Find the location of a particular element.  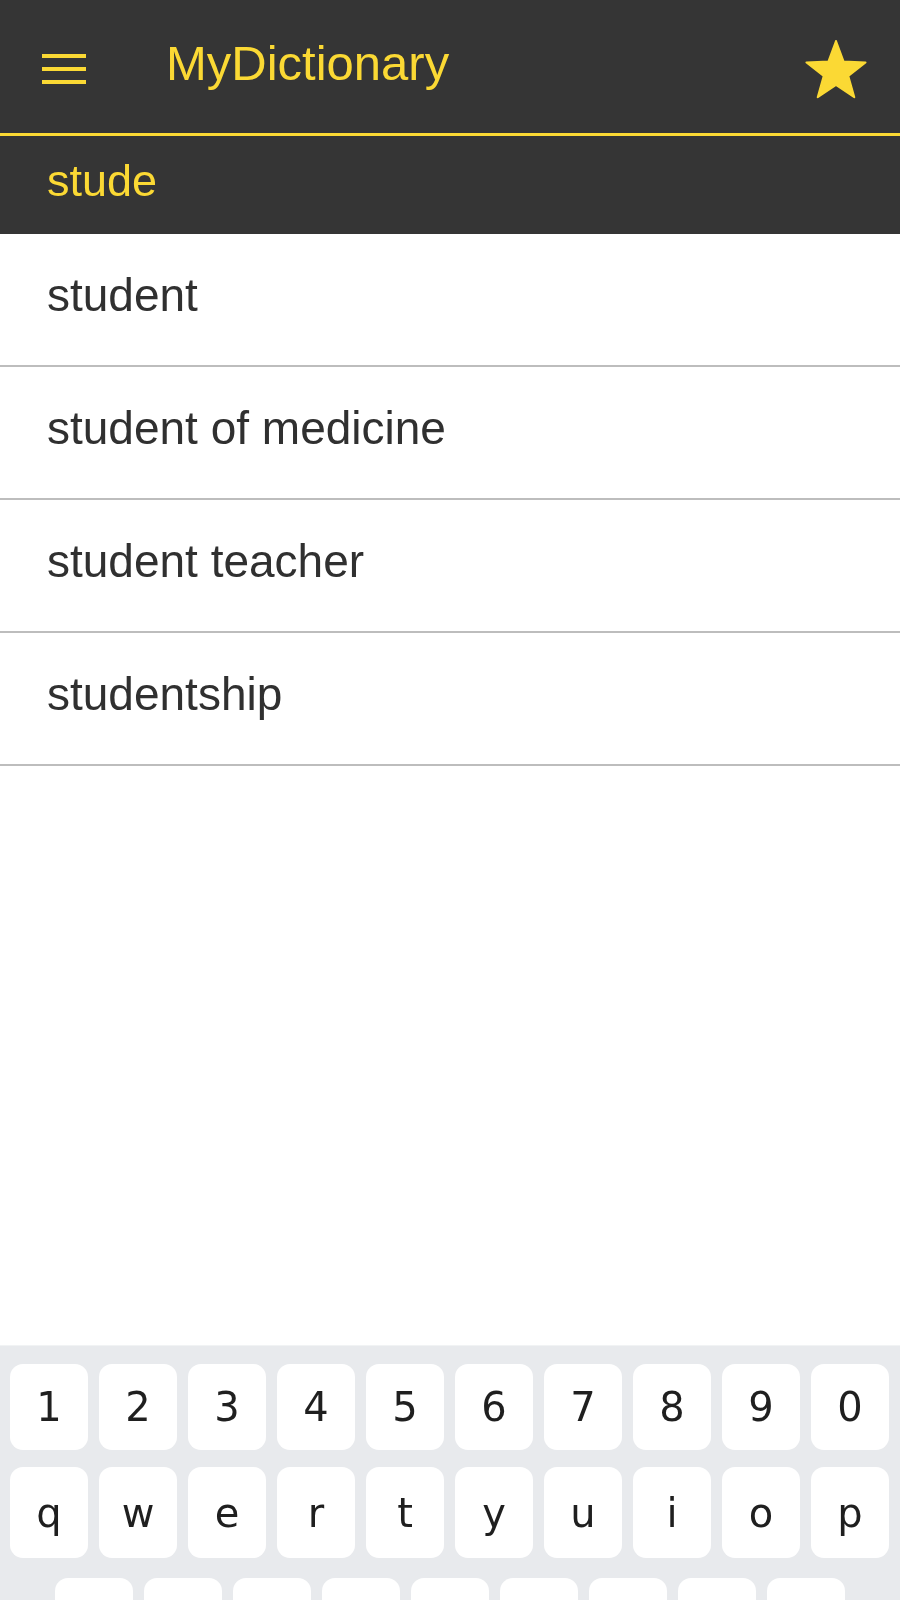

keyboard-key: q is located at coordinates (49, 1512).